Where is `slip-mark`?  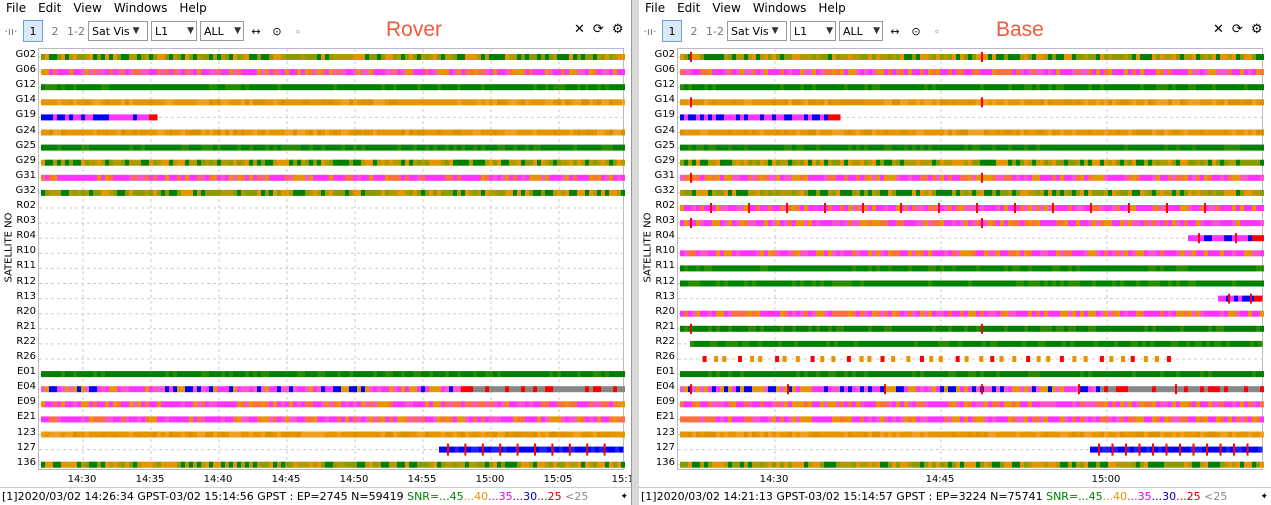
slip-mark is located at coordinates (569, 449).